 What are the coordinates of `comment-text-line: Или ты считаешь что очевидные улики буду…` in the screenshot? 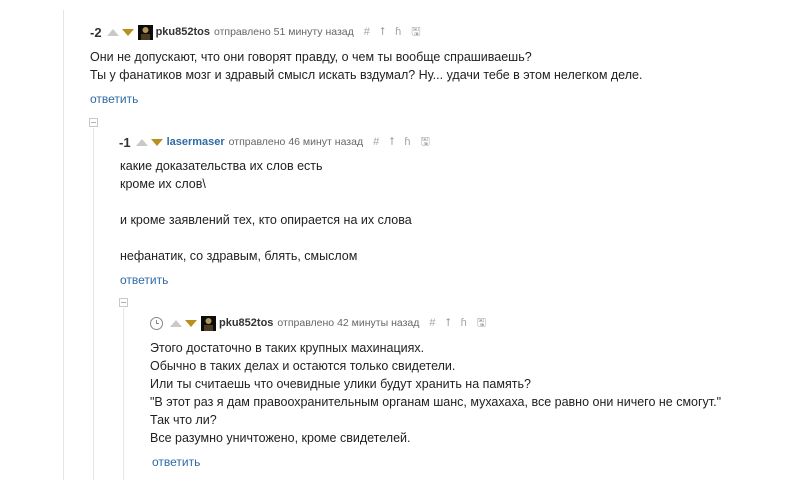 It's located at (340, 384).